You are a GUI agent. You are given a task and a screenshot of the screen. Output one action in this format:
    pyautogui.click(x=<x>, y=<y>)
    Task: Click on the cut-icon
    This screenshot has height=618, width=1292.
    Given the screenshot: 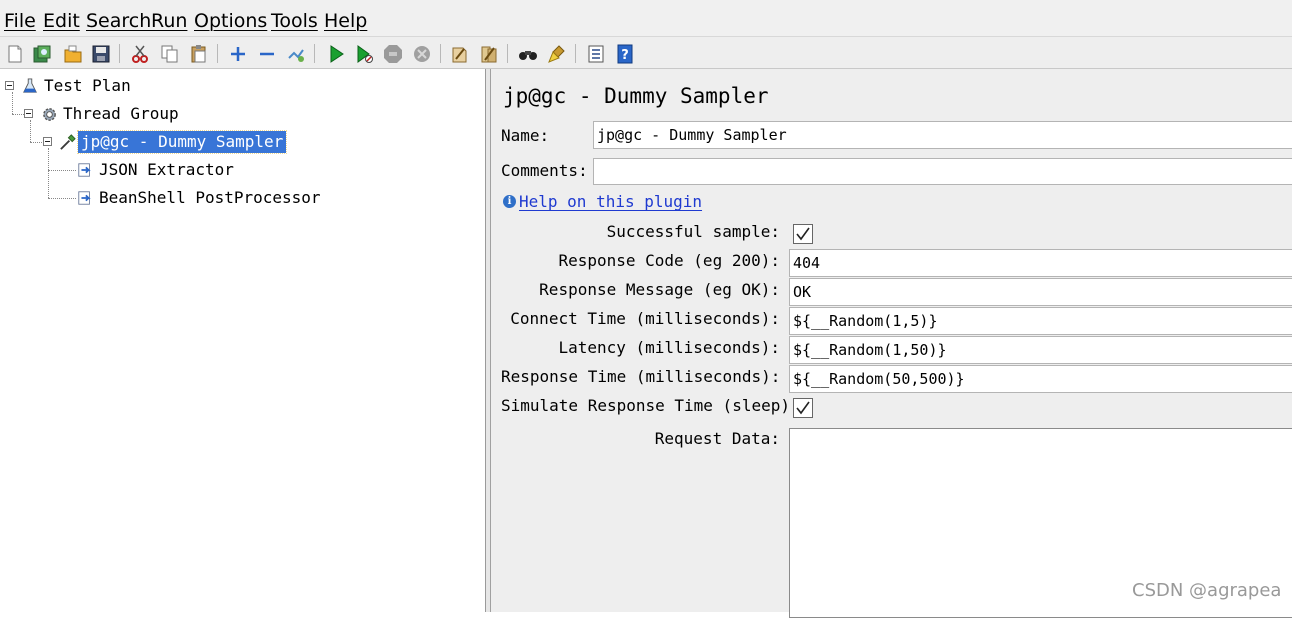 What is the action you would take?
    pyautogui.click(x=140, y=54)
    